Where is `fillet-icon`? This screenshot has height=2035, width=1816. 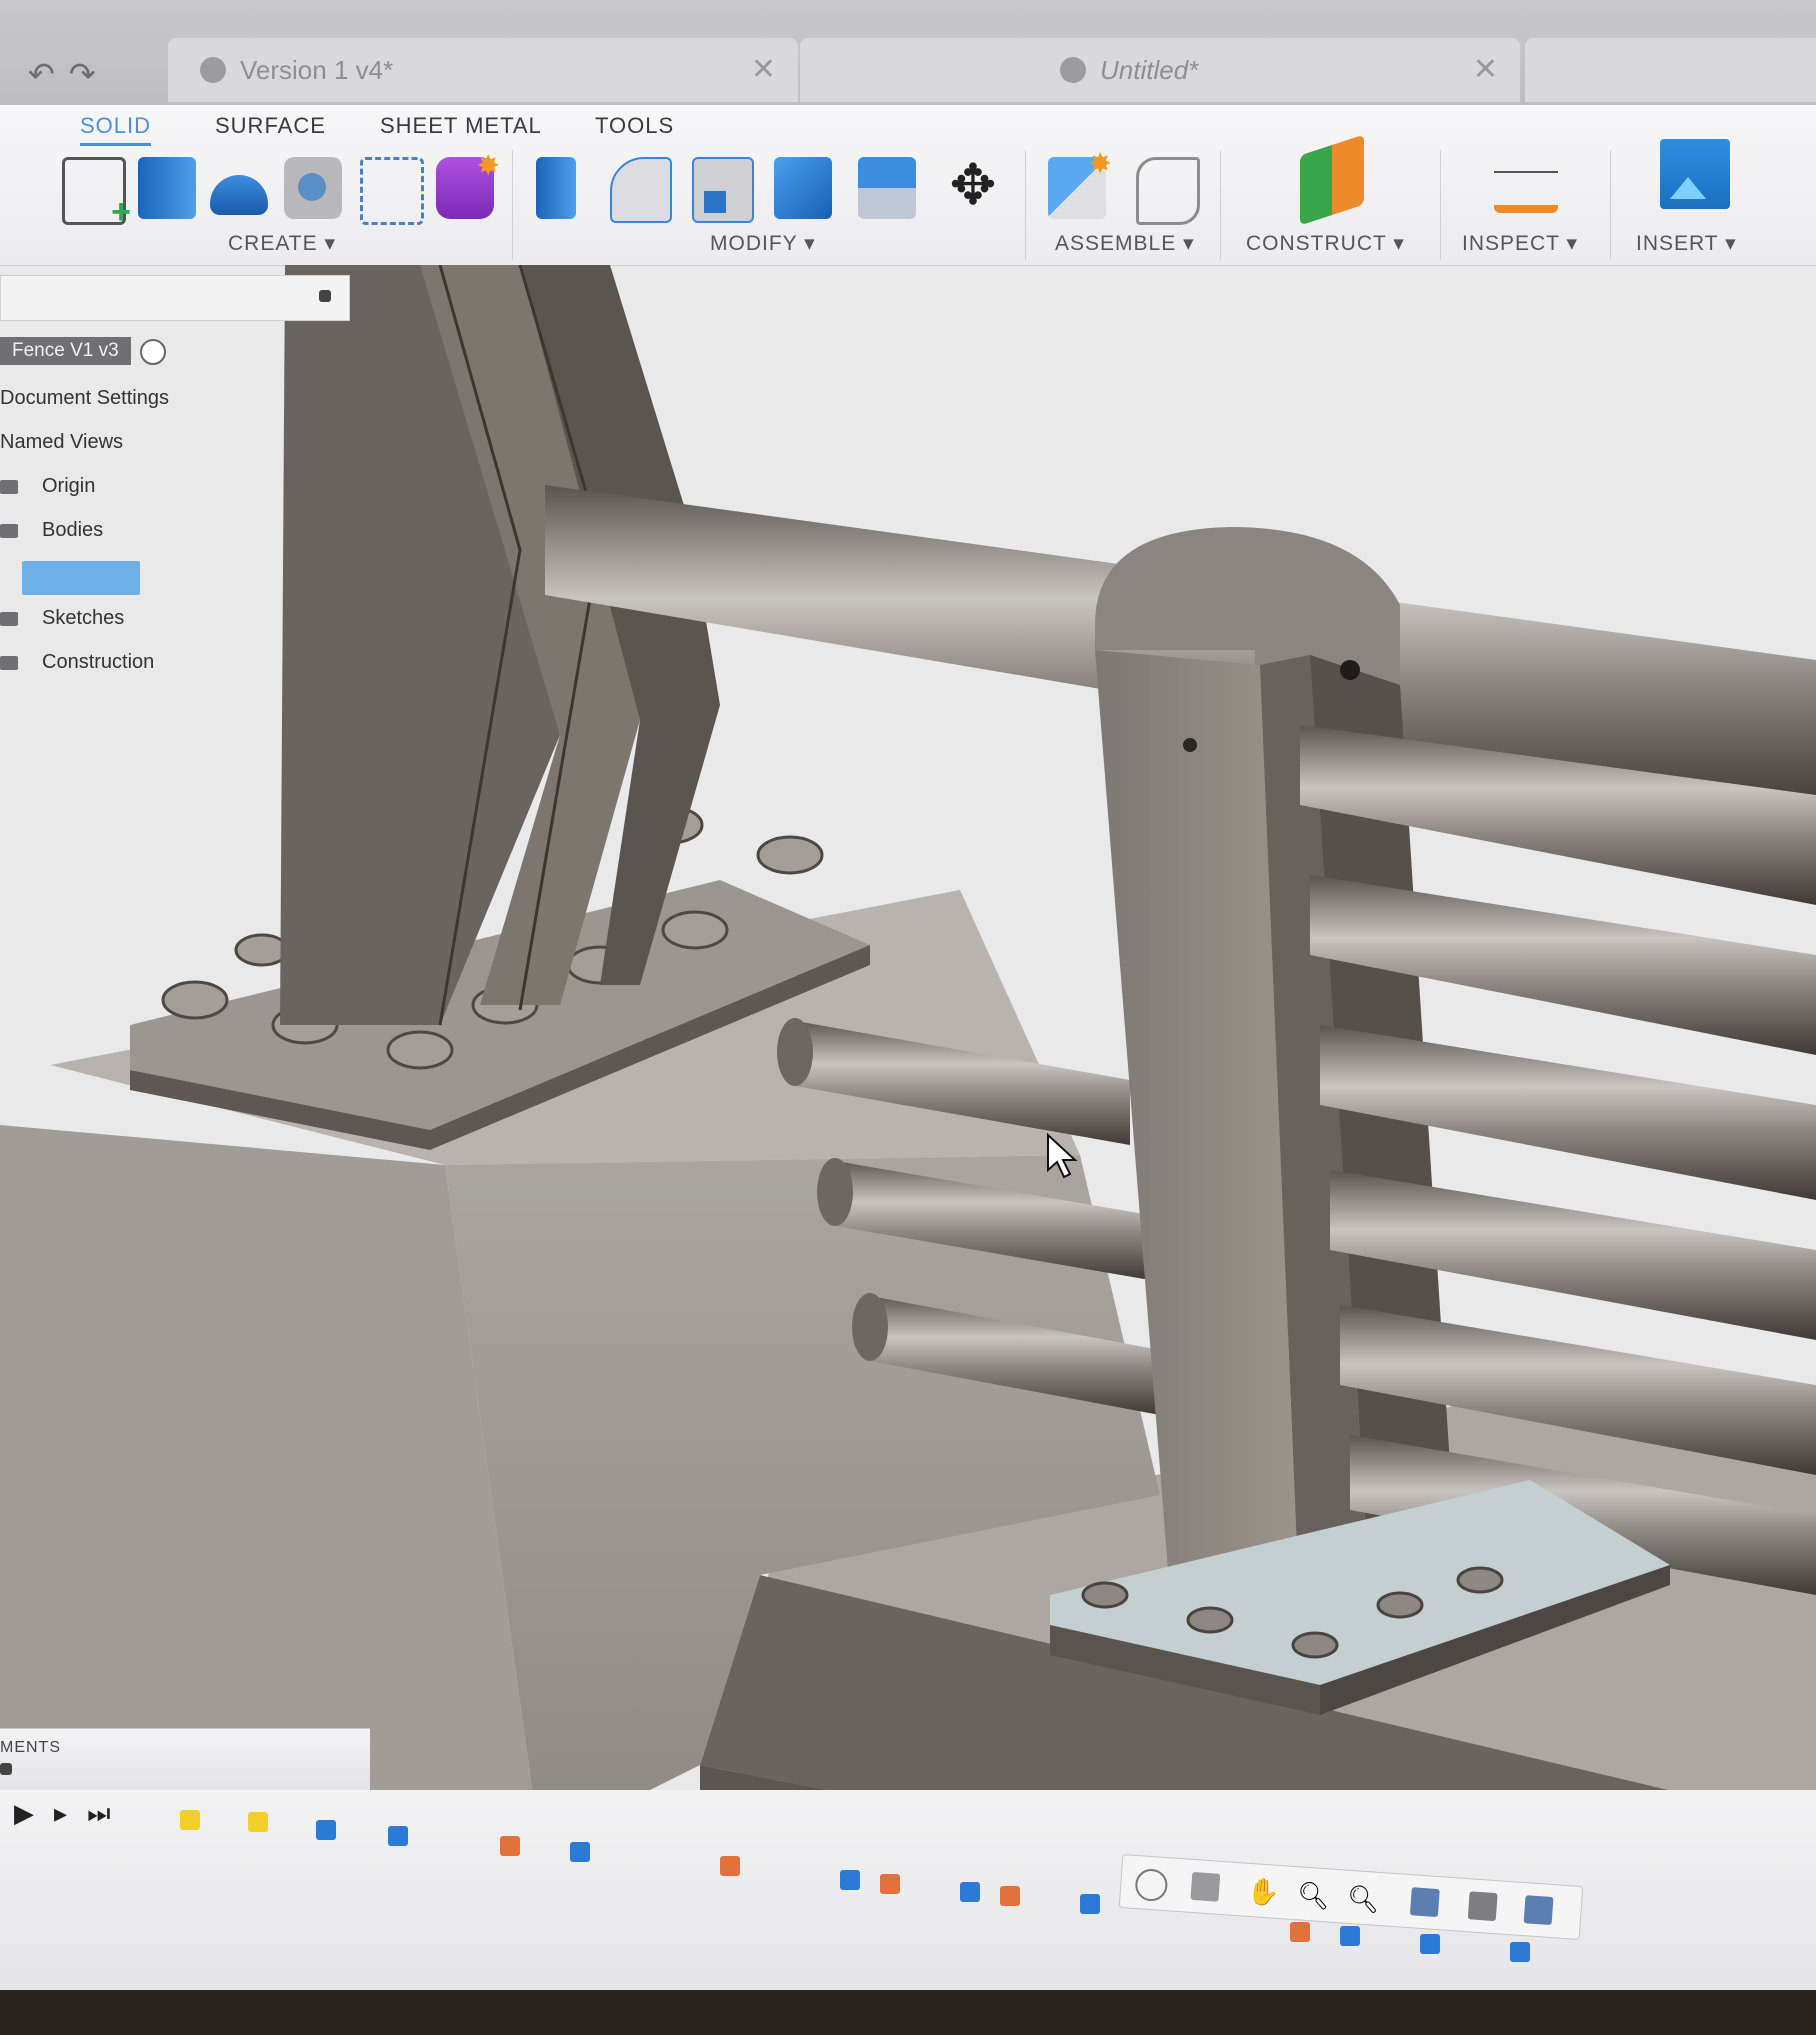 fillet-icon is located at coordinates (641, 190).